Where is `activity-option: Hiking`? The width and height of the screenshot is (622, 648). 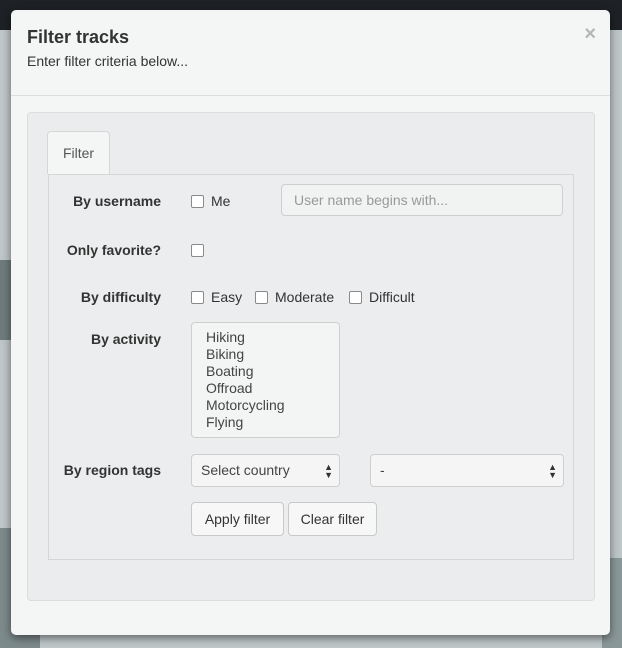 activity-option: Hiking is located at coordinates (265, 337).